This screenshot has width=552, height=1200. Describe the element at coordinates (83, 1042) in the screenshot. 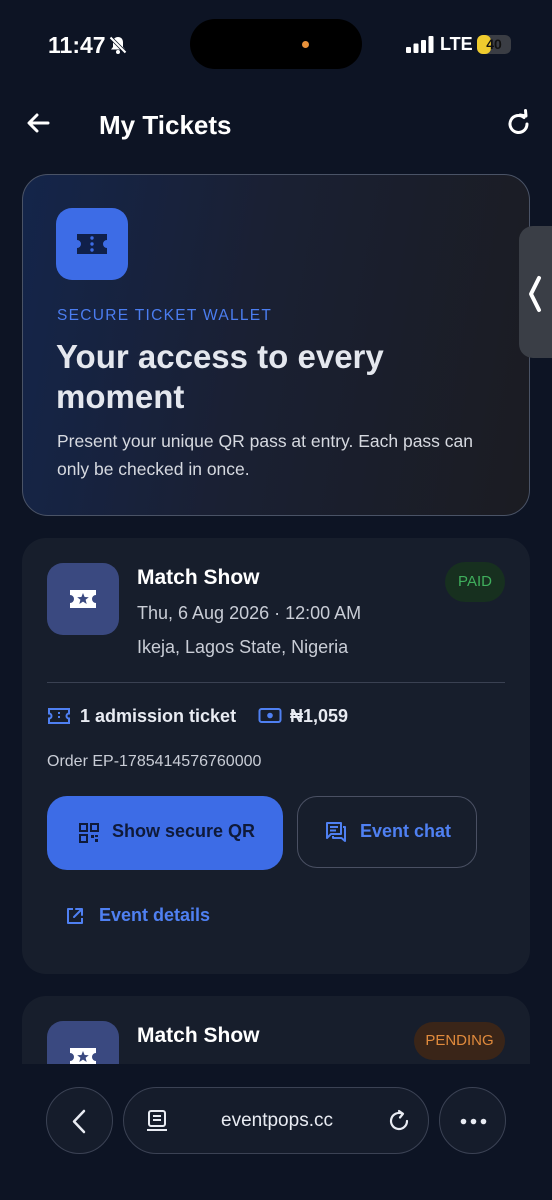

I see `ticket-star-icon` at that location.